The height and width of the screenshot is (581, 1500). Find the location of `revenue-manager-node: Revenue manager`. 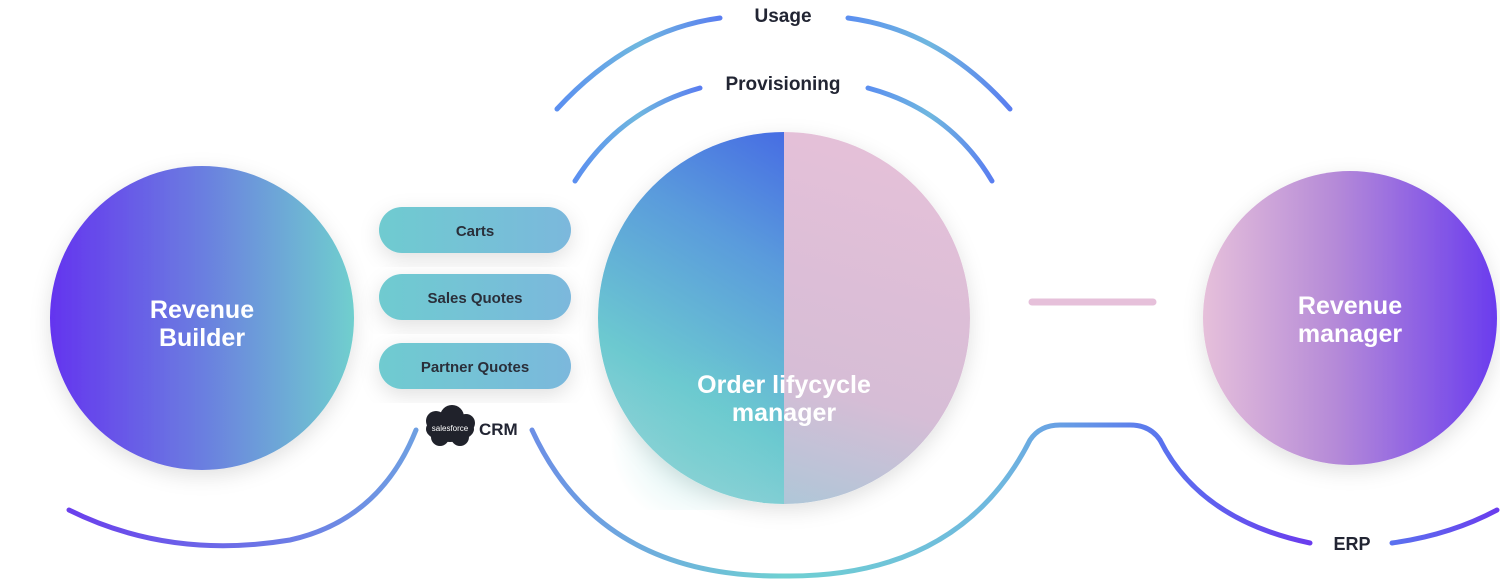

revenue-manager-node: Revenue manager is located at coordinates (1350, 318).